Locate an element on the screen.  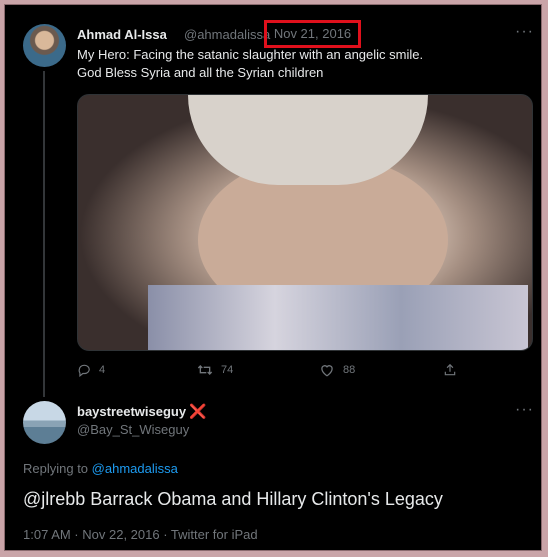
reply-author-display-name: baystreetwiseguy ❌ is located at coordinates (142, 411).